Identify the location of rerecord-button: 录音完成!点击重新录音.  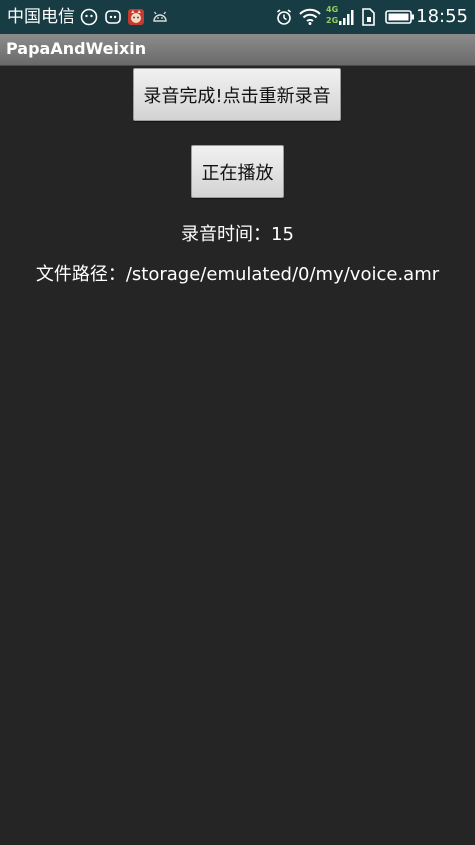
(237, 94).